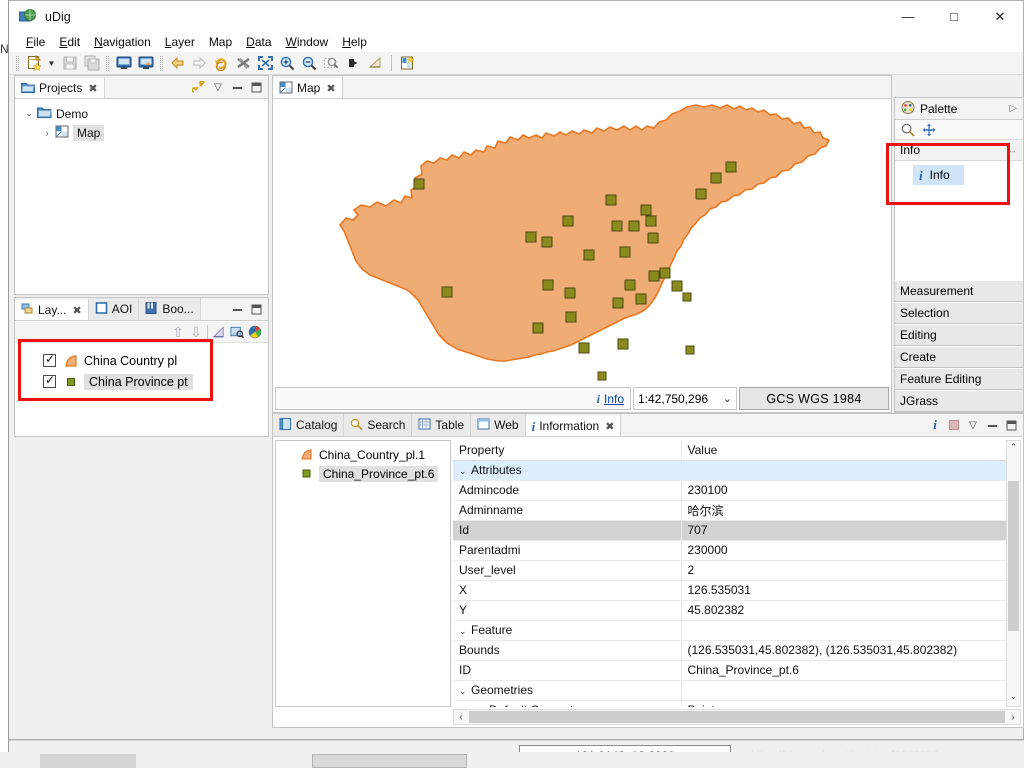 This screenshot has height=768, width=1024. Describe the element at coordinates (92, 88) in the screenshot. I see `tab-projects-close: ✖` at that location.